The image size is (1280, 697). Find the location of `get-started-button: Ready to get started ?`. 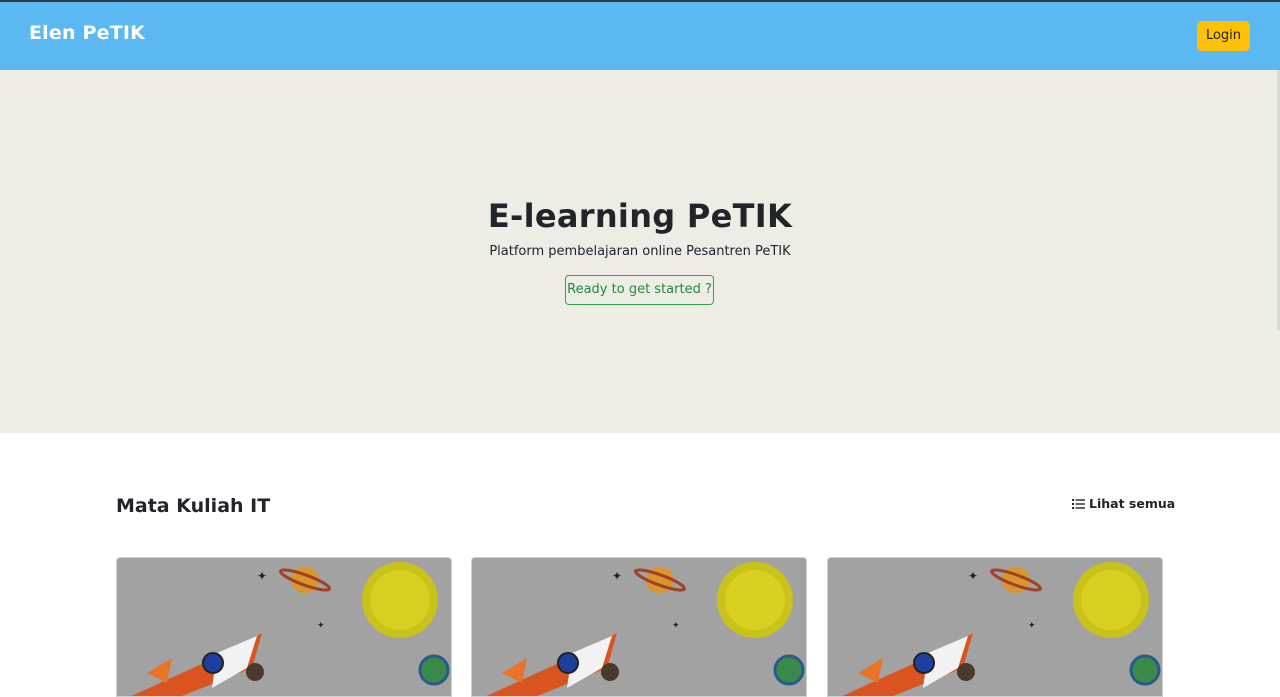

get-started-button: Ready to get started ? is located at coordinates (639, 290).